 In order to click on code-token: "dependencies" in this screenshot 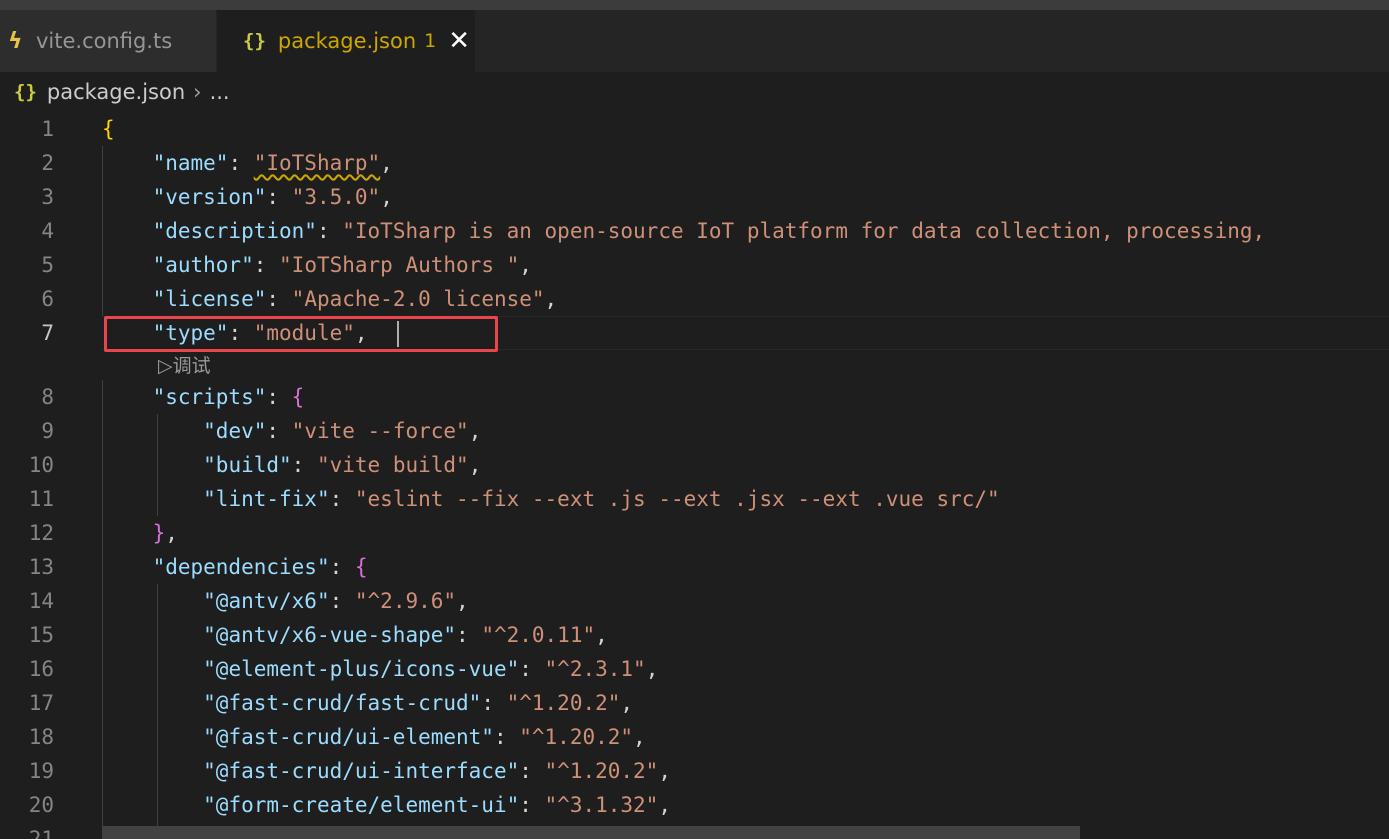, I will do `click(241, 567)`.